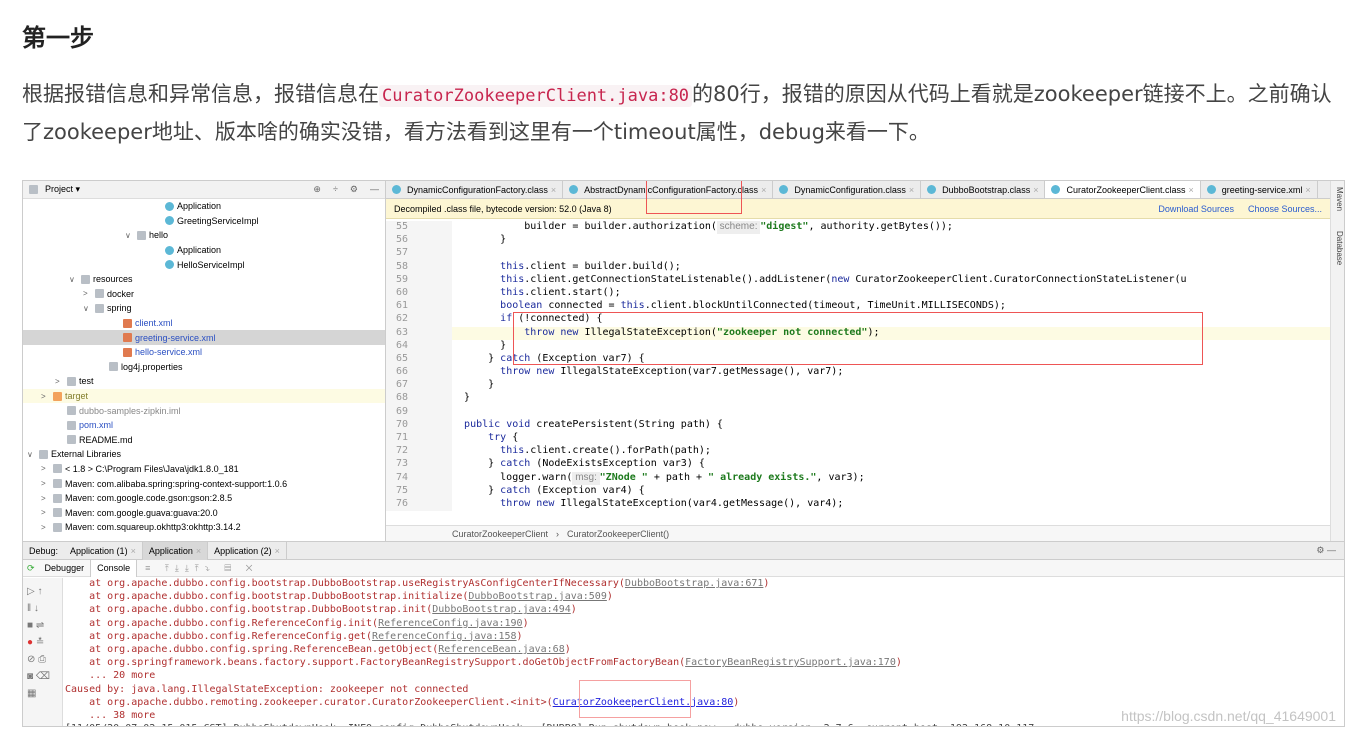 This screenshot has width=1363, height=741. What do you see at coordinates (790, 663) in the screenshot?
I see `source-link: FactoryBeanRegistrySupport.java:170` at bounding box center [790, 663].